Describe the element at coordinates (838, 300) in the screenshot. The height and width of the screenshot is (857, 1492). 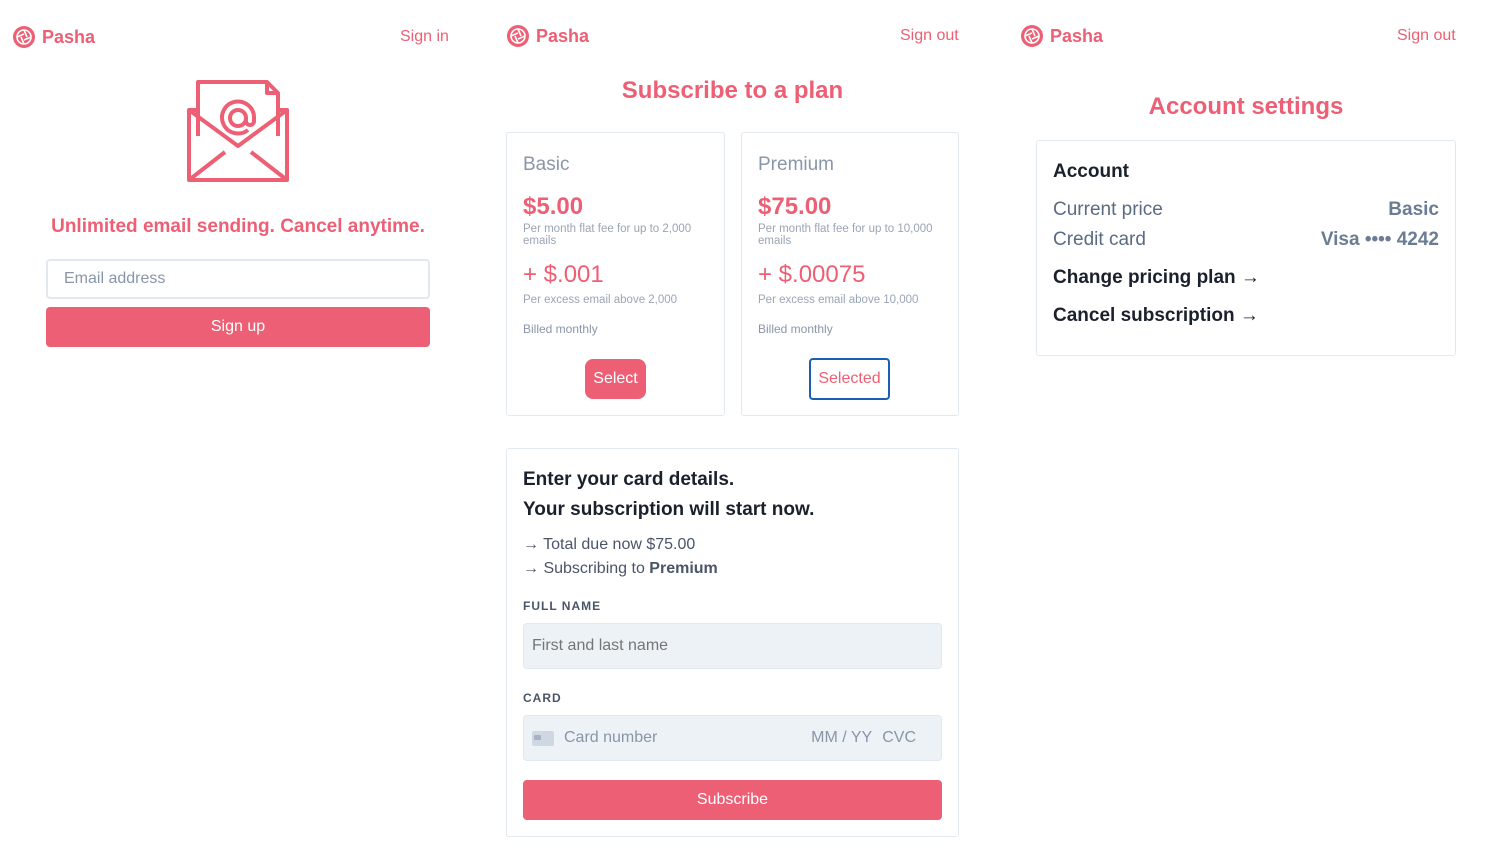
I see `plan-excess-note: Per excess email above 10,000` at that location.